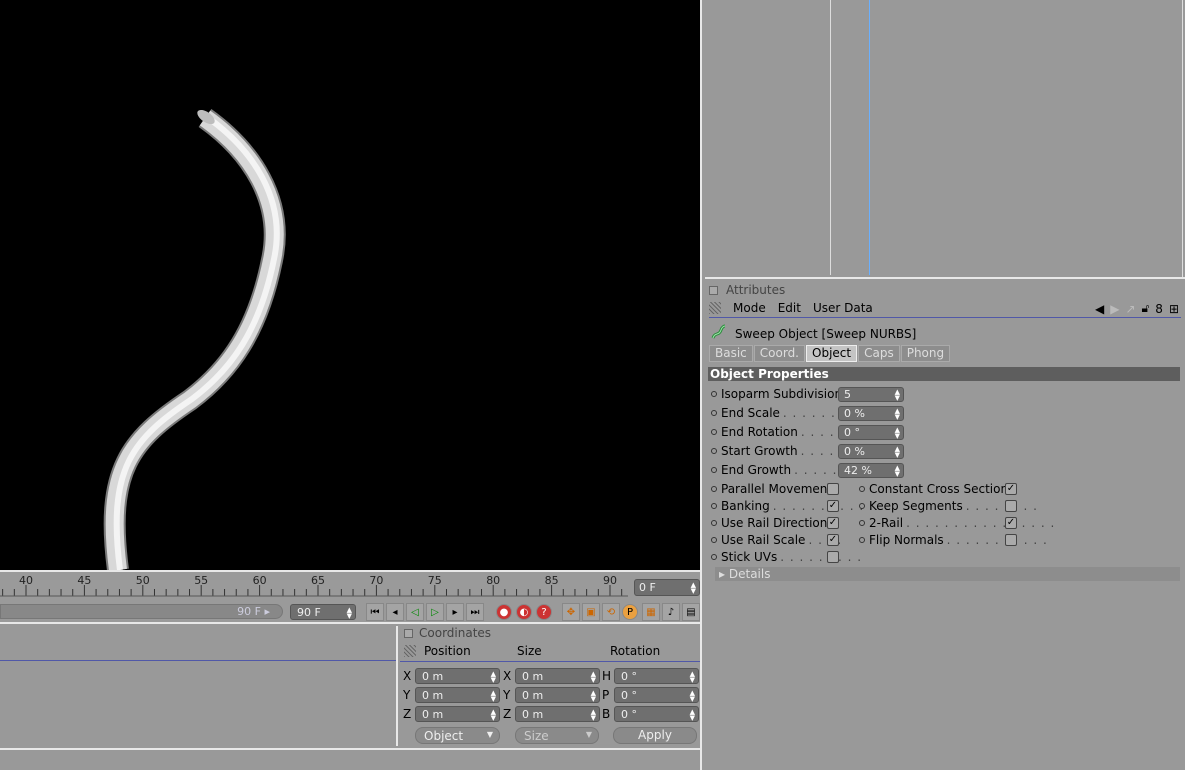 This screenshot has width=1185, height=770. What do you see at coordinates (749, 308) in the screenshot?
I see `menu-mode: Mode` at bounding box center [749, 308].